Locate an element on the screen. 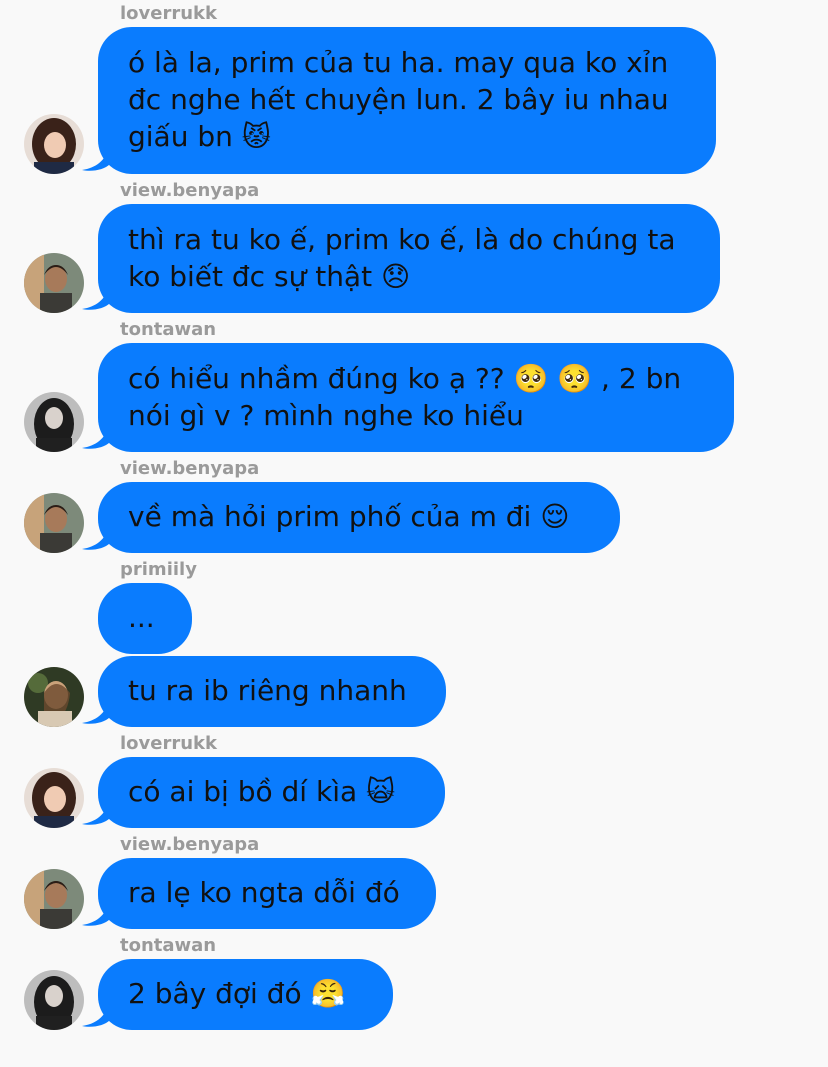 The image size is (828, 1067). avatar-primiily is located at coordinates (54, 697).